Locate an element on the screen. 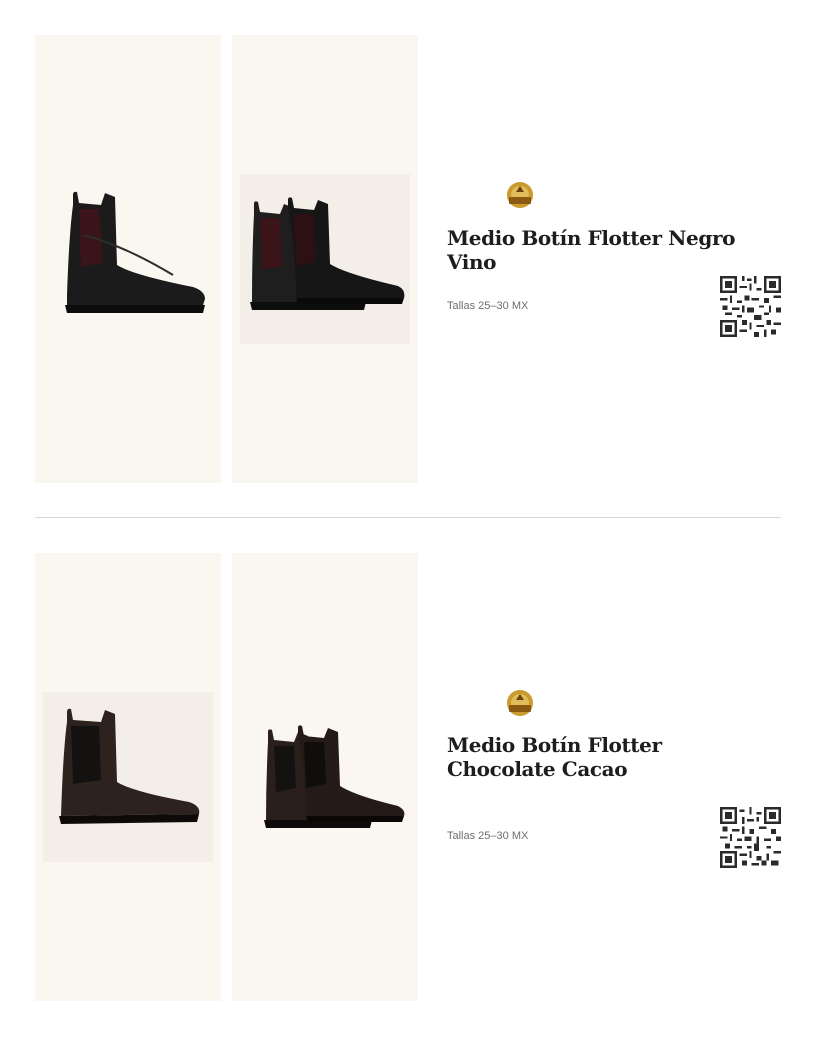 Image resolution: width=816 pixels, height=1056 pixels. product-1-photo-side is located at coordinates (128, 260).